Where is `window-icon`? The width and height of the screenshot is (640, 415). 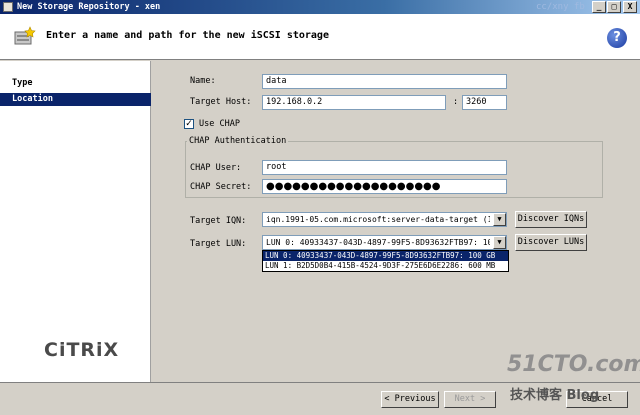
window-icon is located at coordinates (8, 7).